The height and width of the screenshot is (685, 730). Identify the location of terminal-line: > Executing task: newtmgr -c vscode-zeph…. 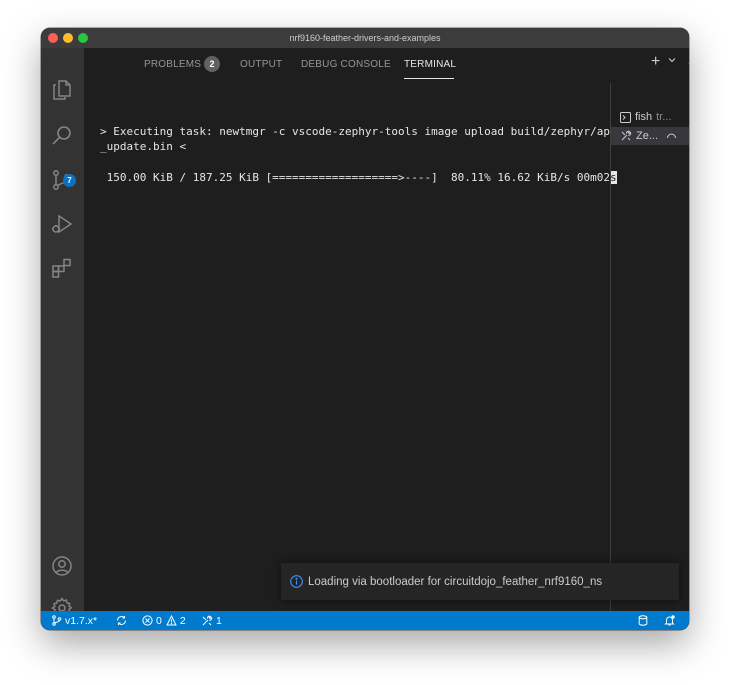
(358, 131).